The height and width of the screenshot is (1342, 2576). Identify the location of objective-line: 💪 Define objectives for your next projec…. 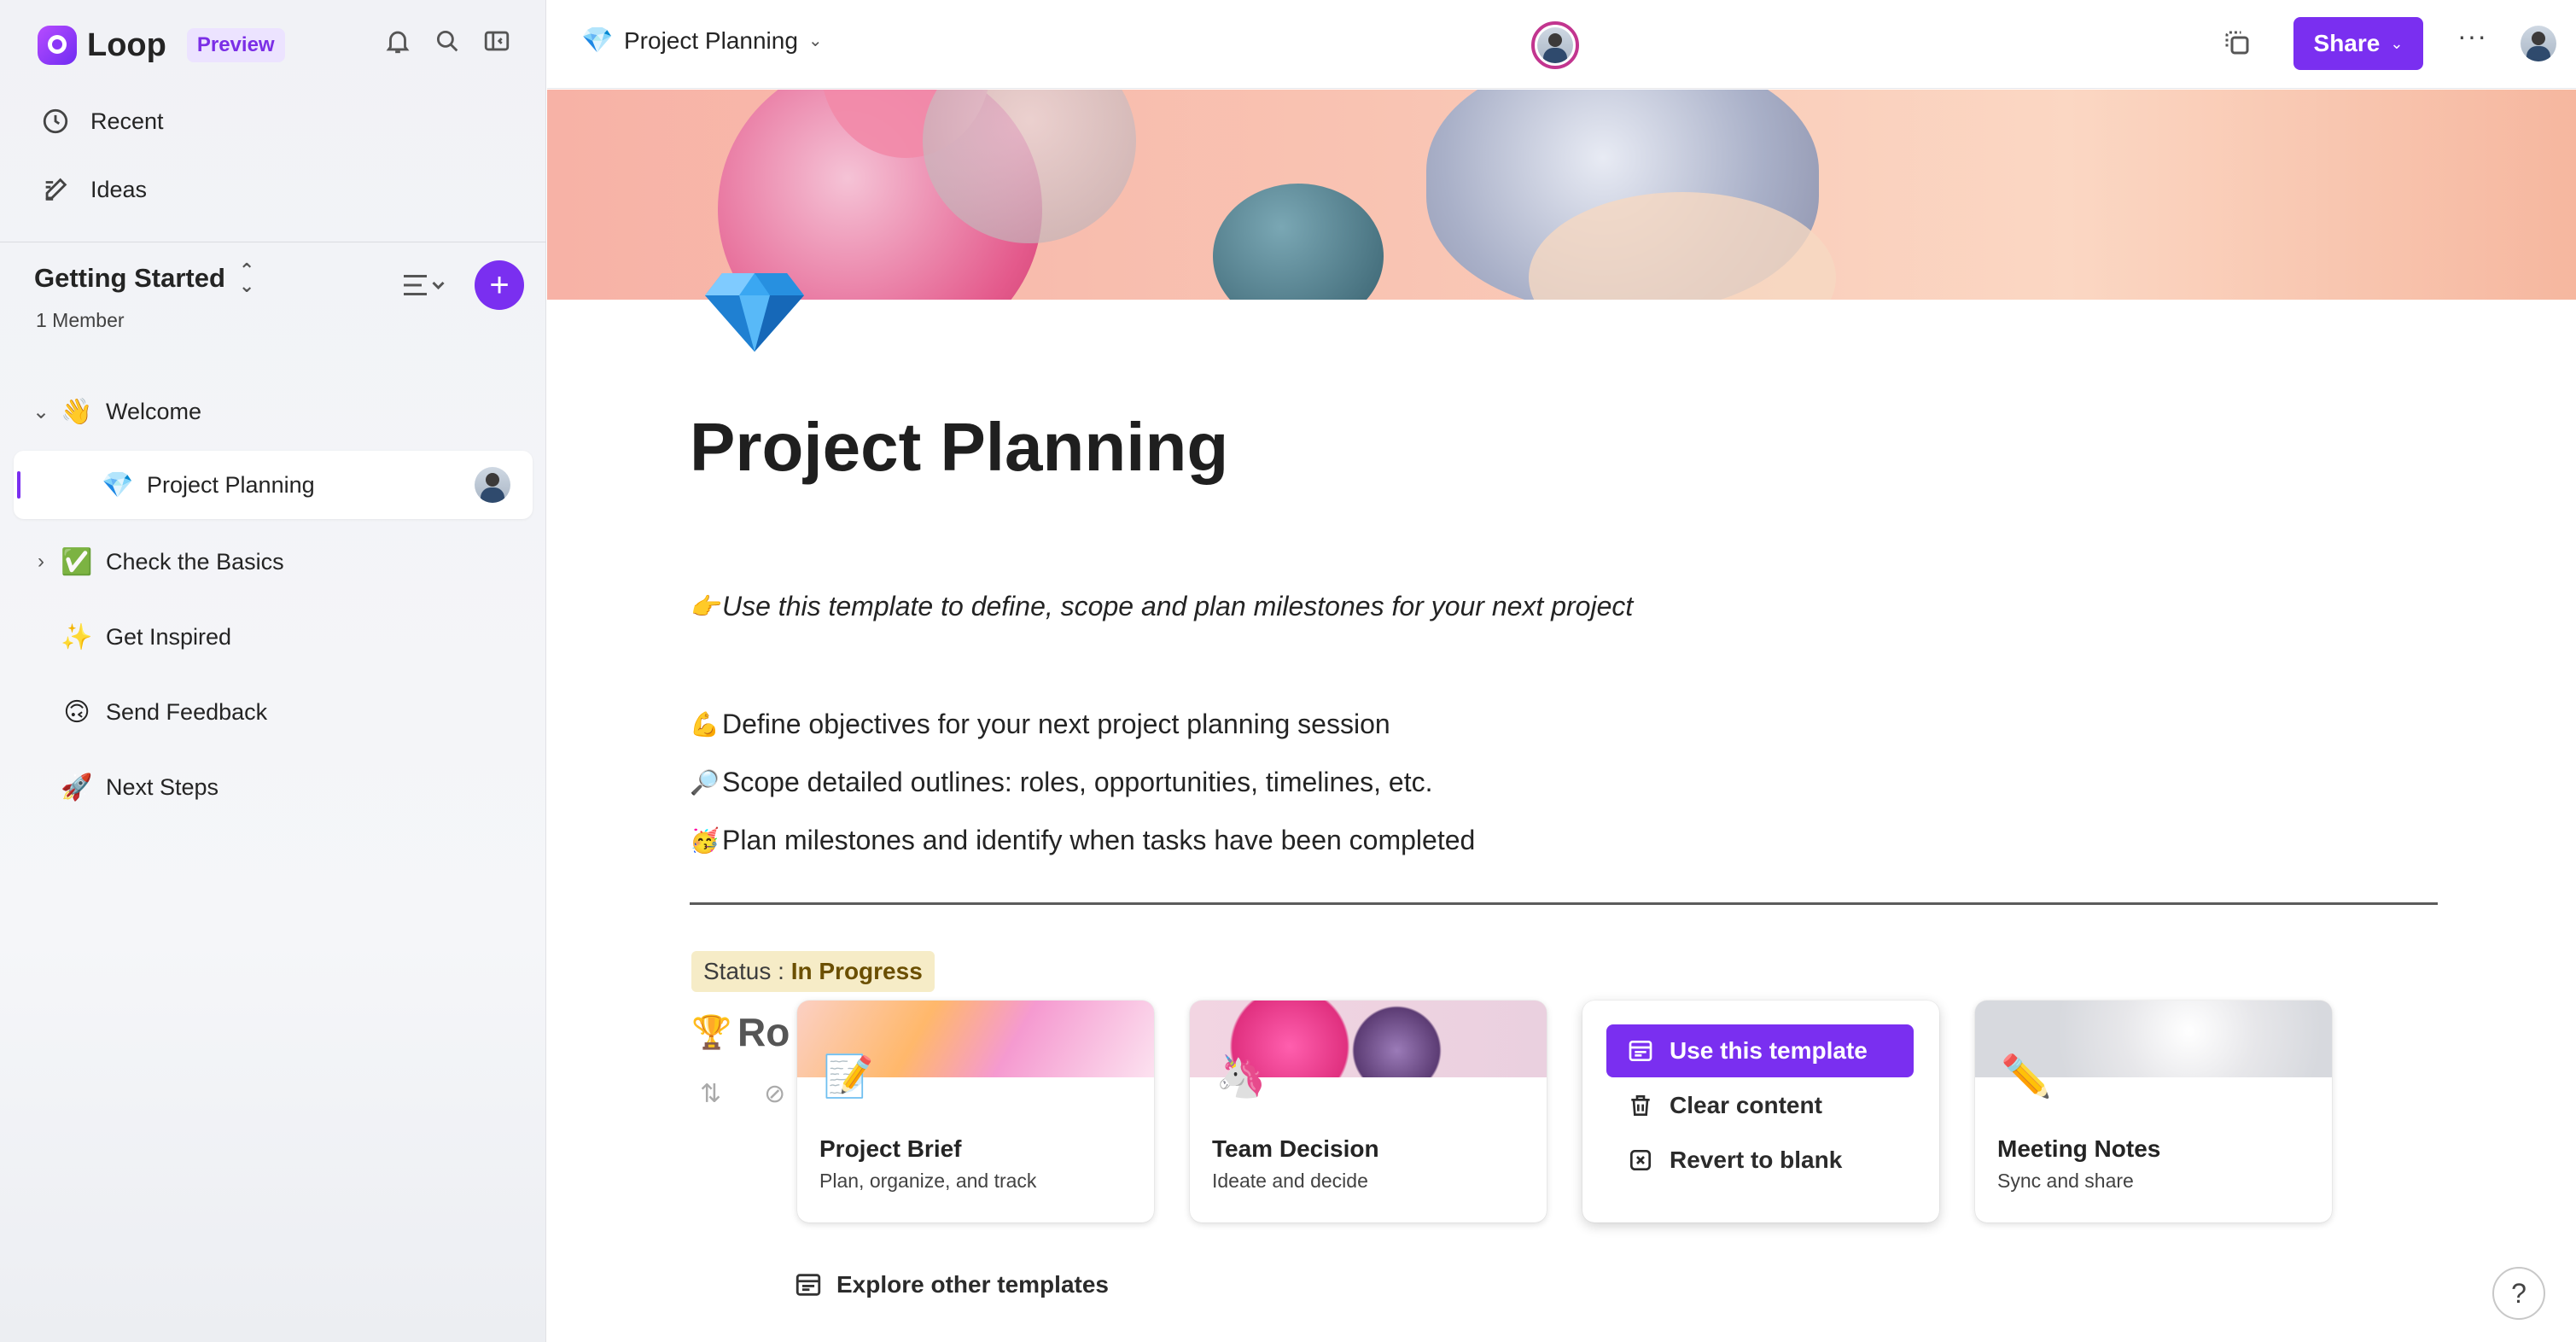
(1040, 724).